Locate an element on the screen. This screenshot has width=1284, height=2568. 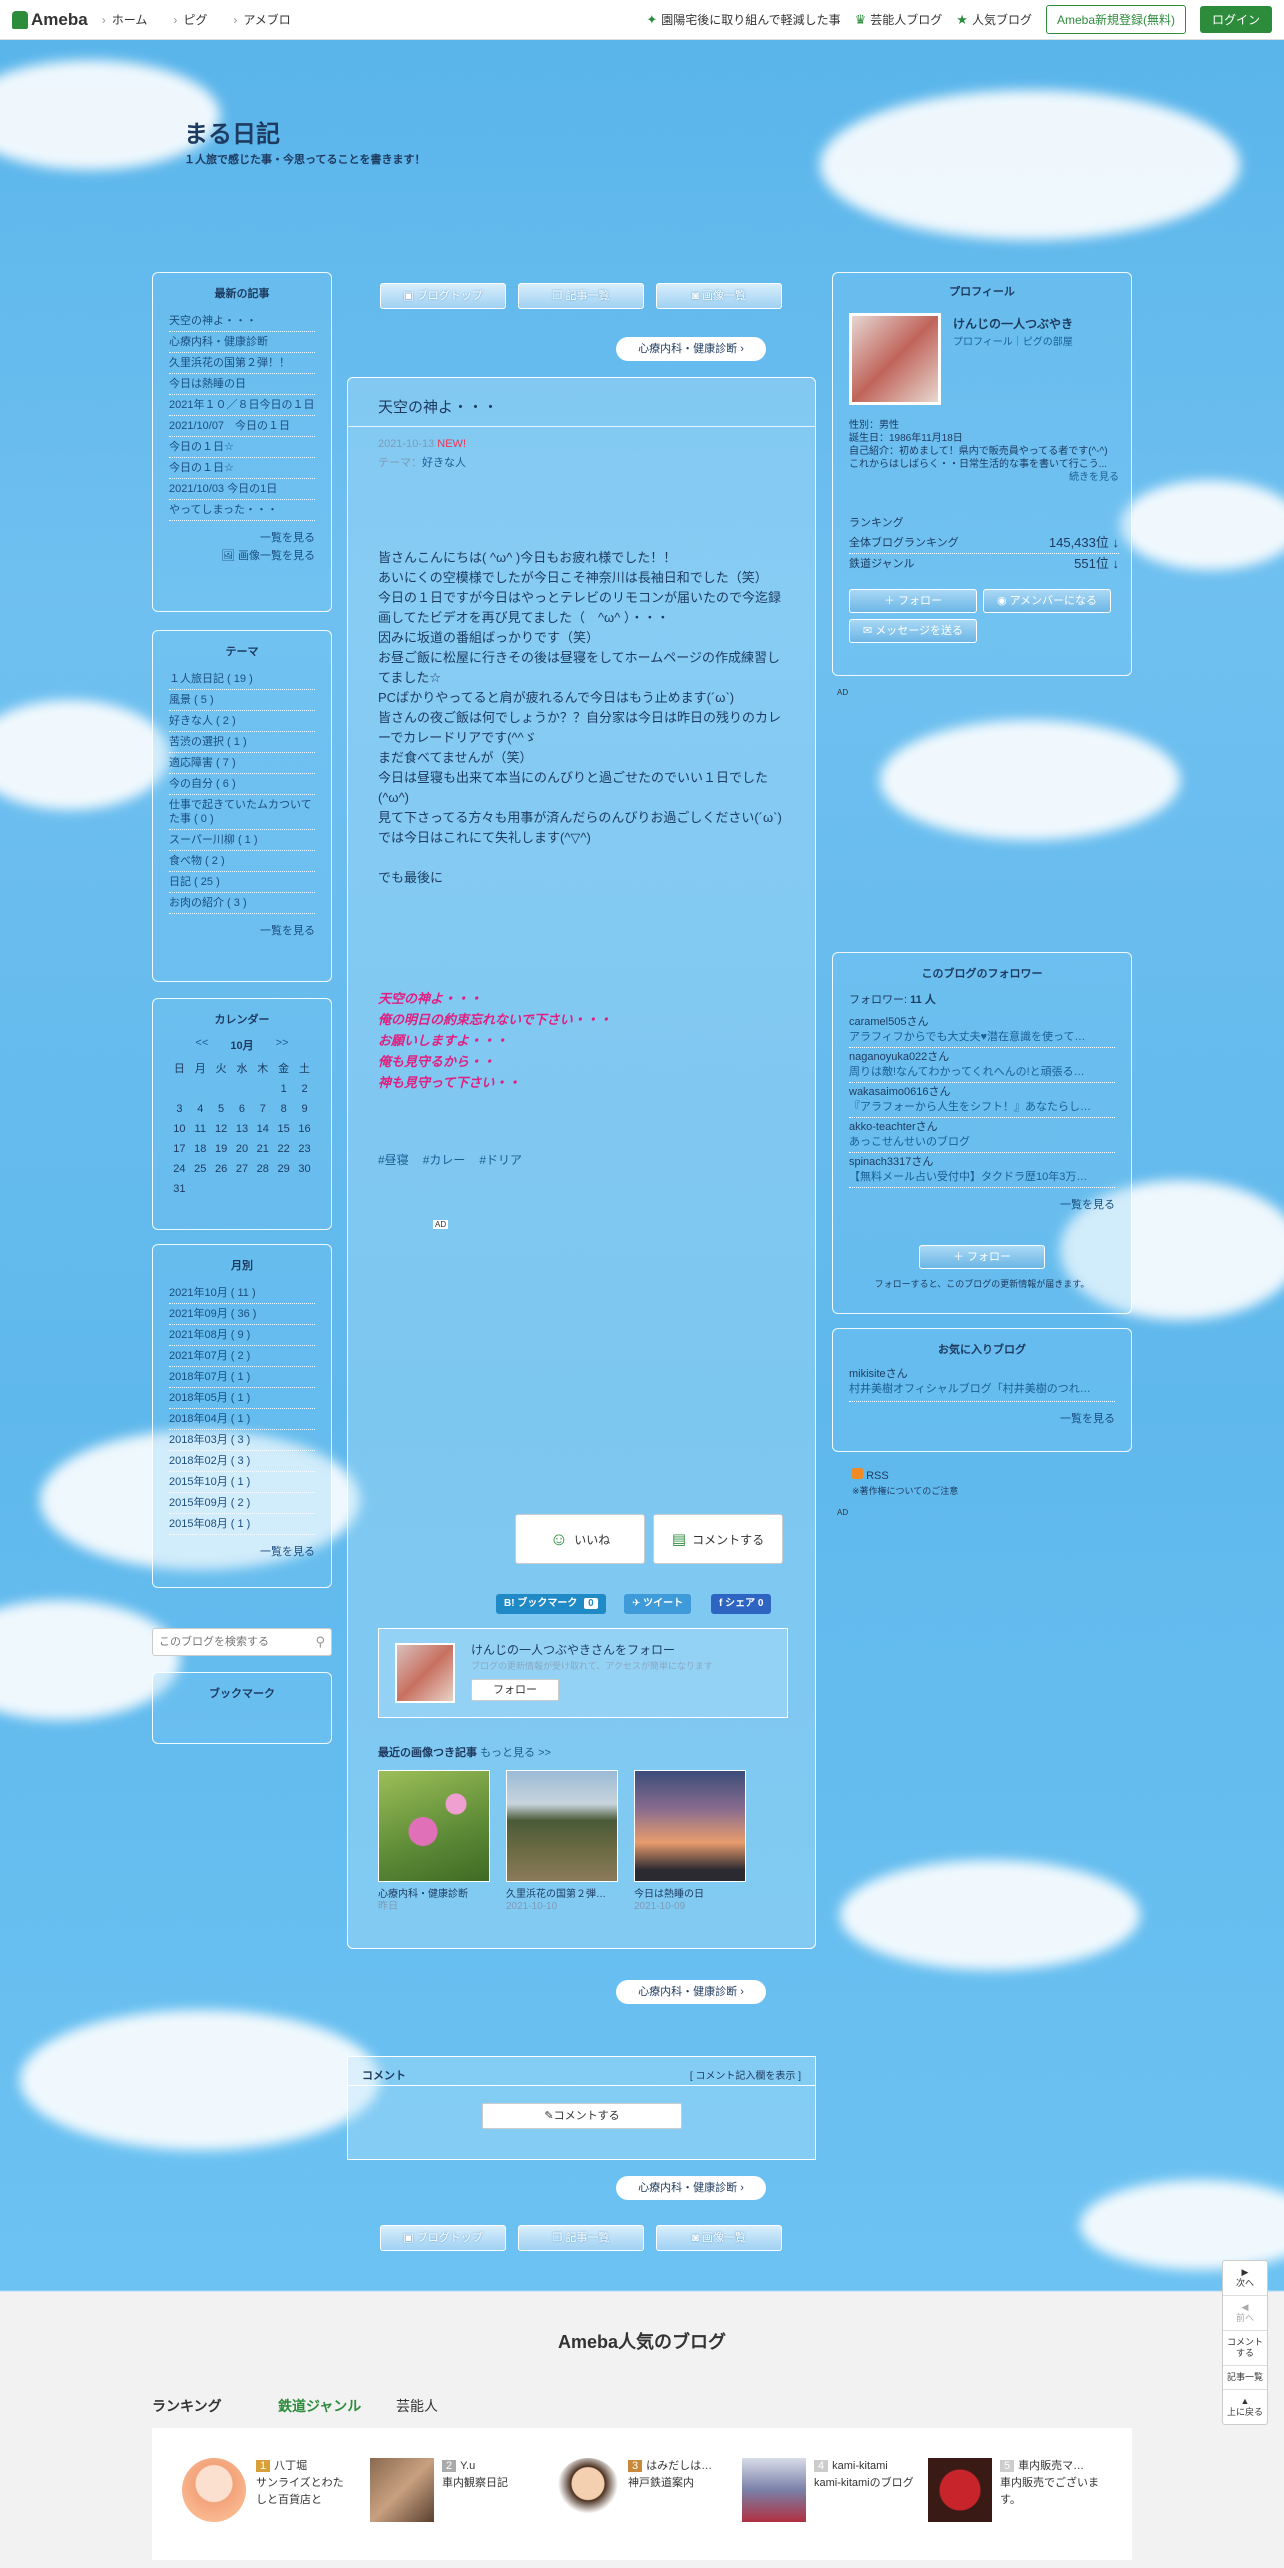
tab-railway: 鉄道ジャンル is located at coordinates (319, 2406).